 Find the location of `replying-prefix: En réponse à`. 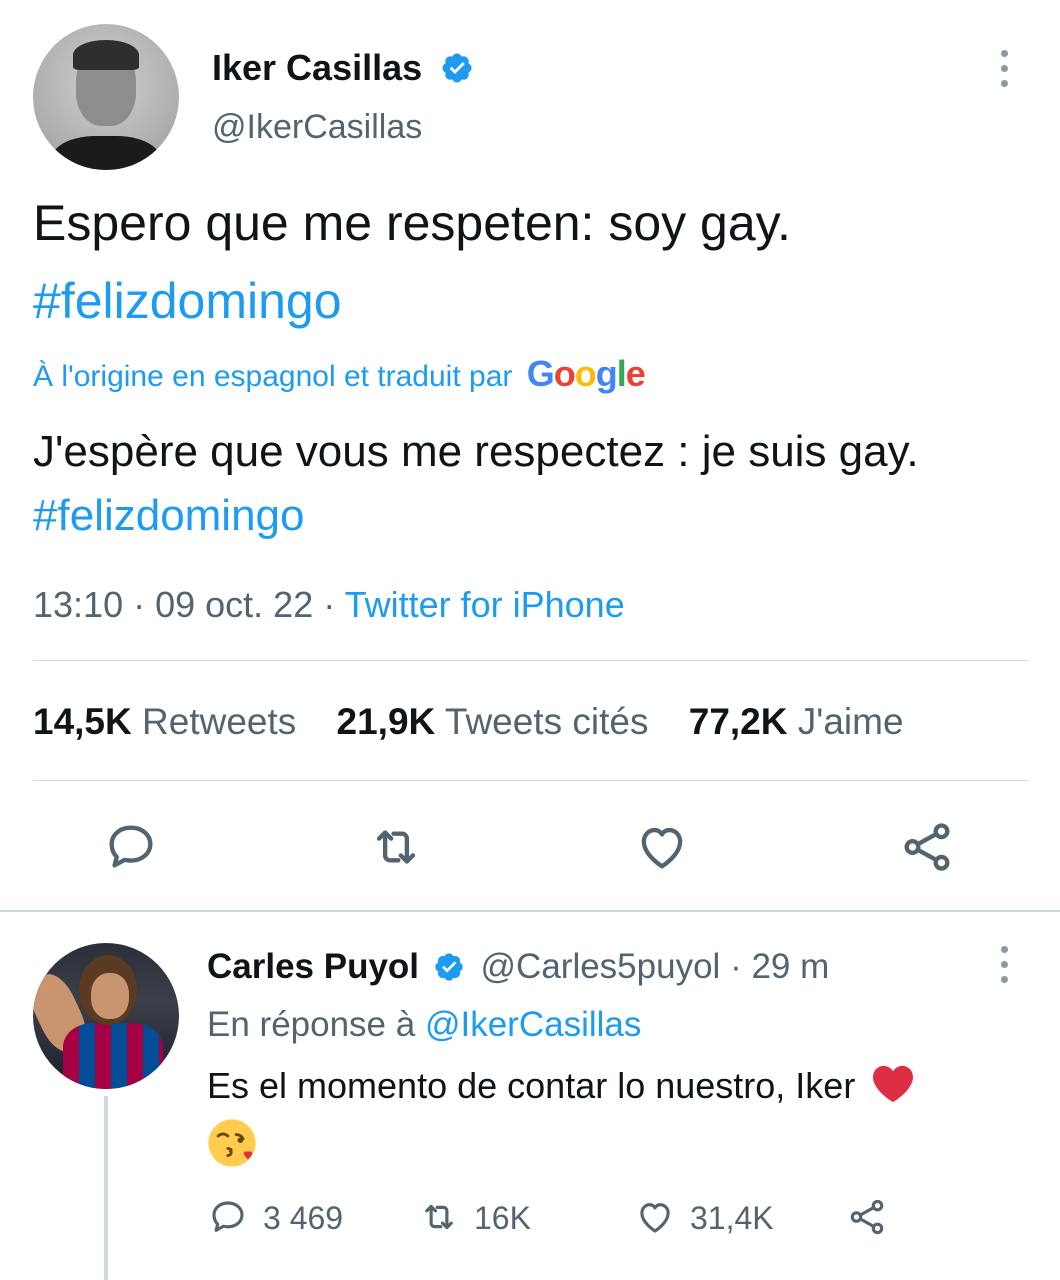

replying-prefix: En réponse à is located at coordinates (311, 1024).